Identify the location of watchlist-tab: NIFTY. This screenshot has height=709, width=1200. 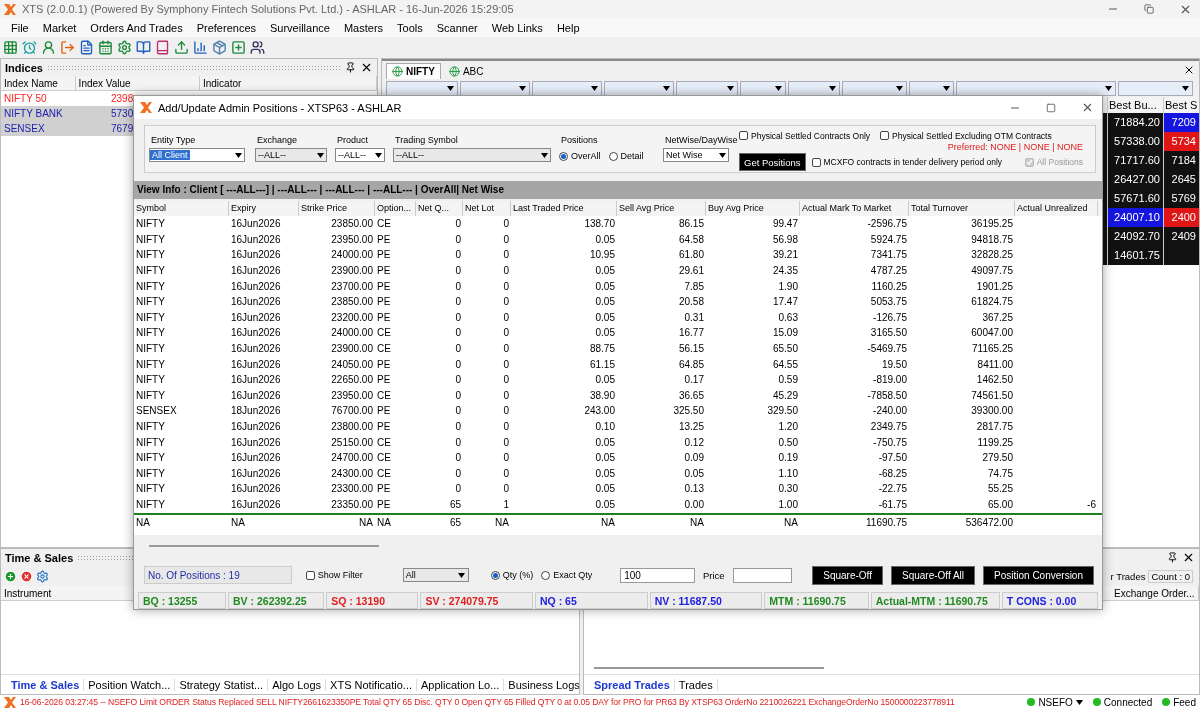
(413, 71).